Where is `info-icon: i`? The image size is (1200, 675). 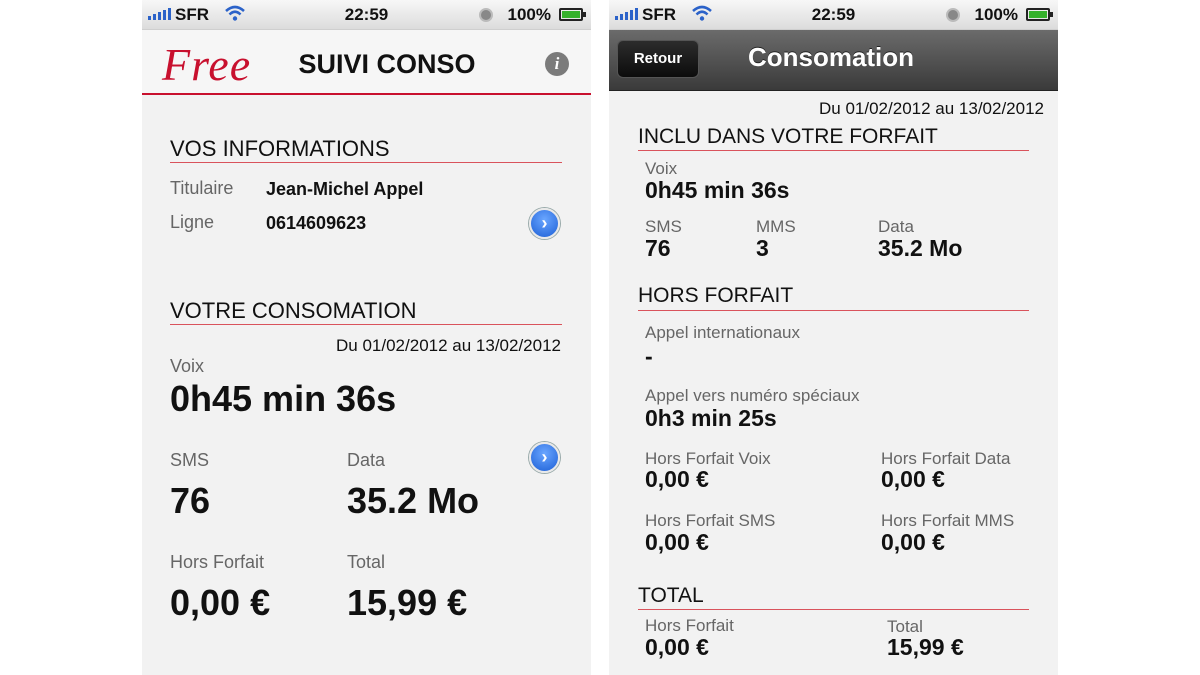 info-icon: i is located at coordinates (557, 64).